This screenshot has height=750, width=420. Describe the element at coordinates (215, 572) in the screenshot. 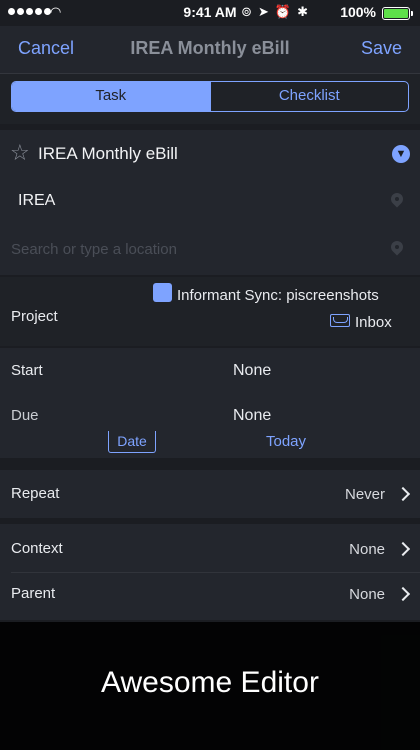

I see `row-divider` at that location.